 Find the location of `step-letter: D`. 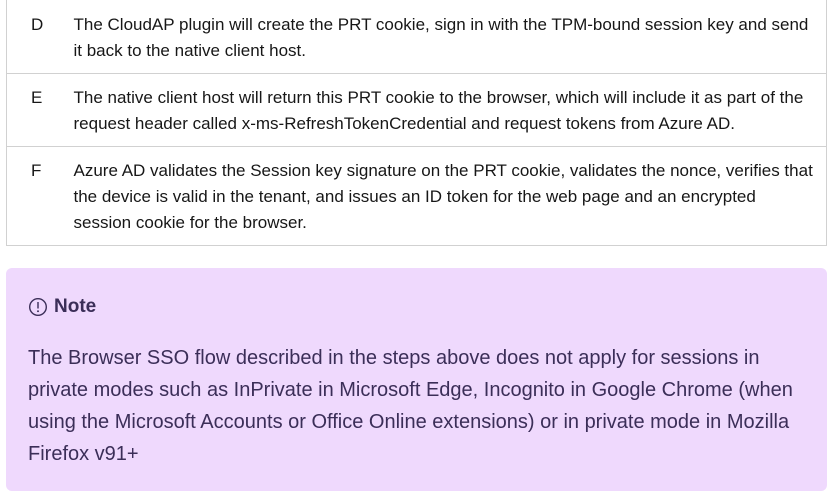

step-letter: D is located at coordinates (29, 37).